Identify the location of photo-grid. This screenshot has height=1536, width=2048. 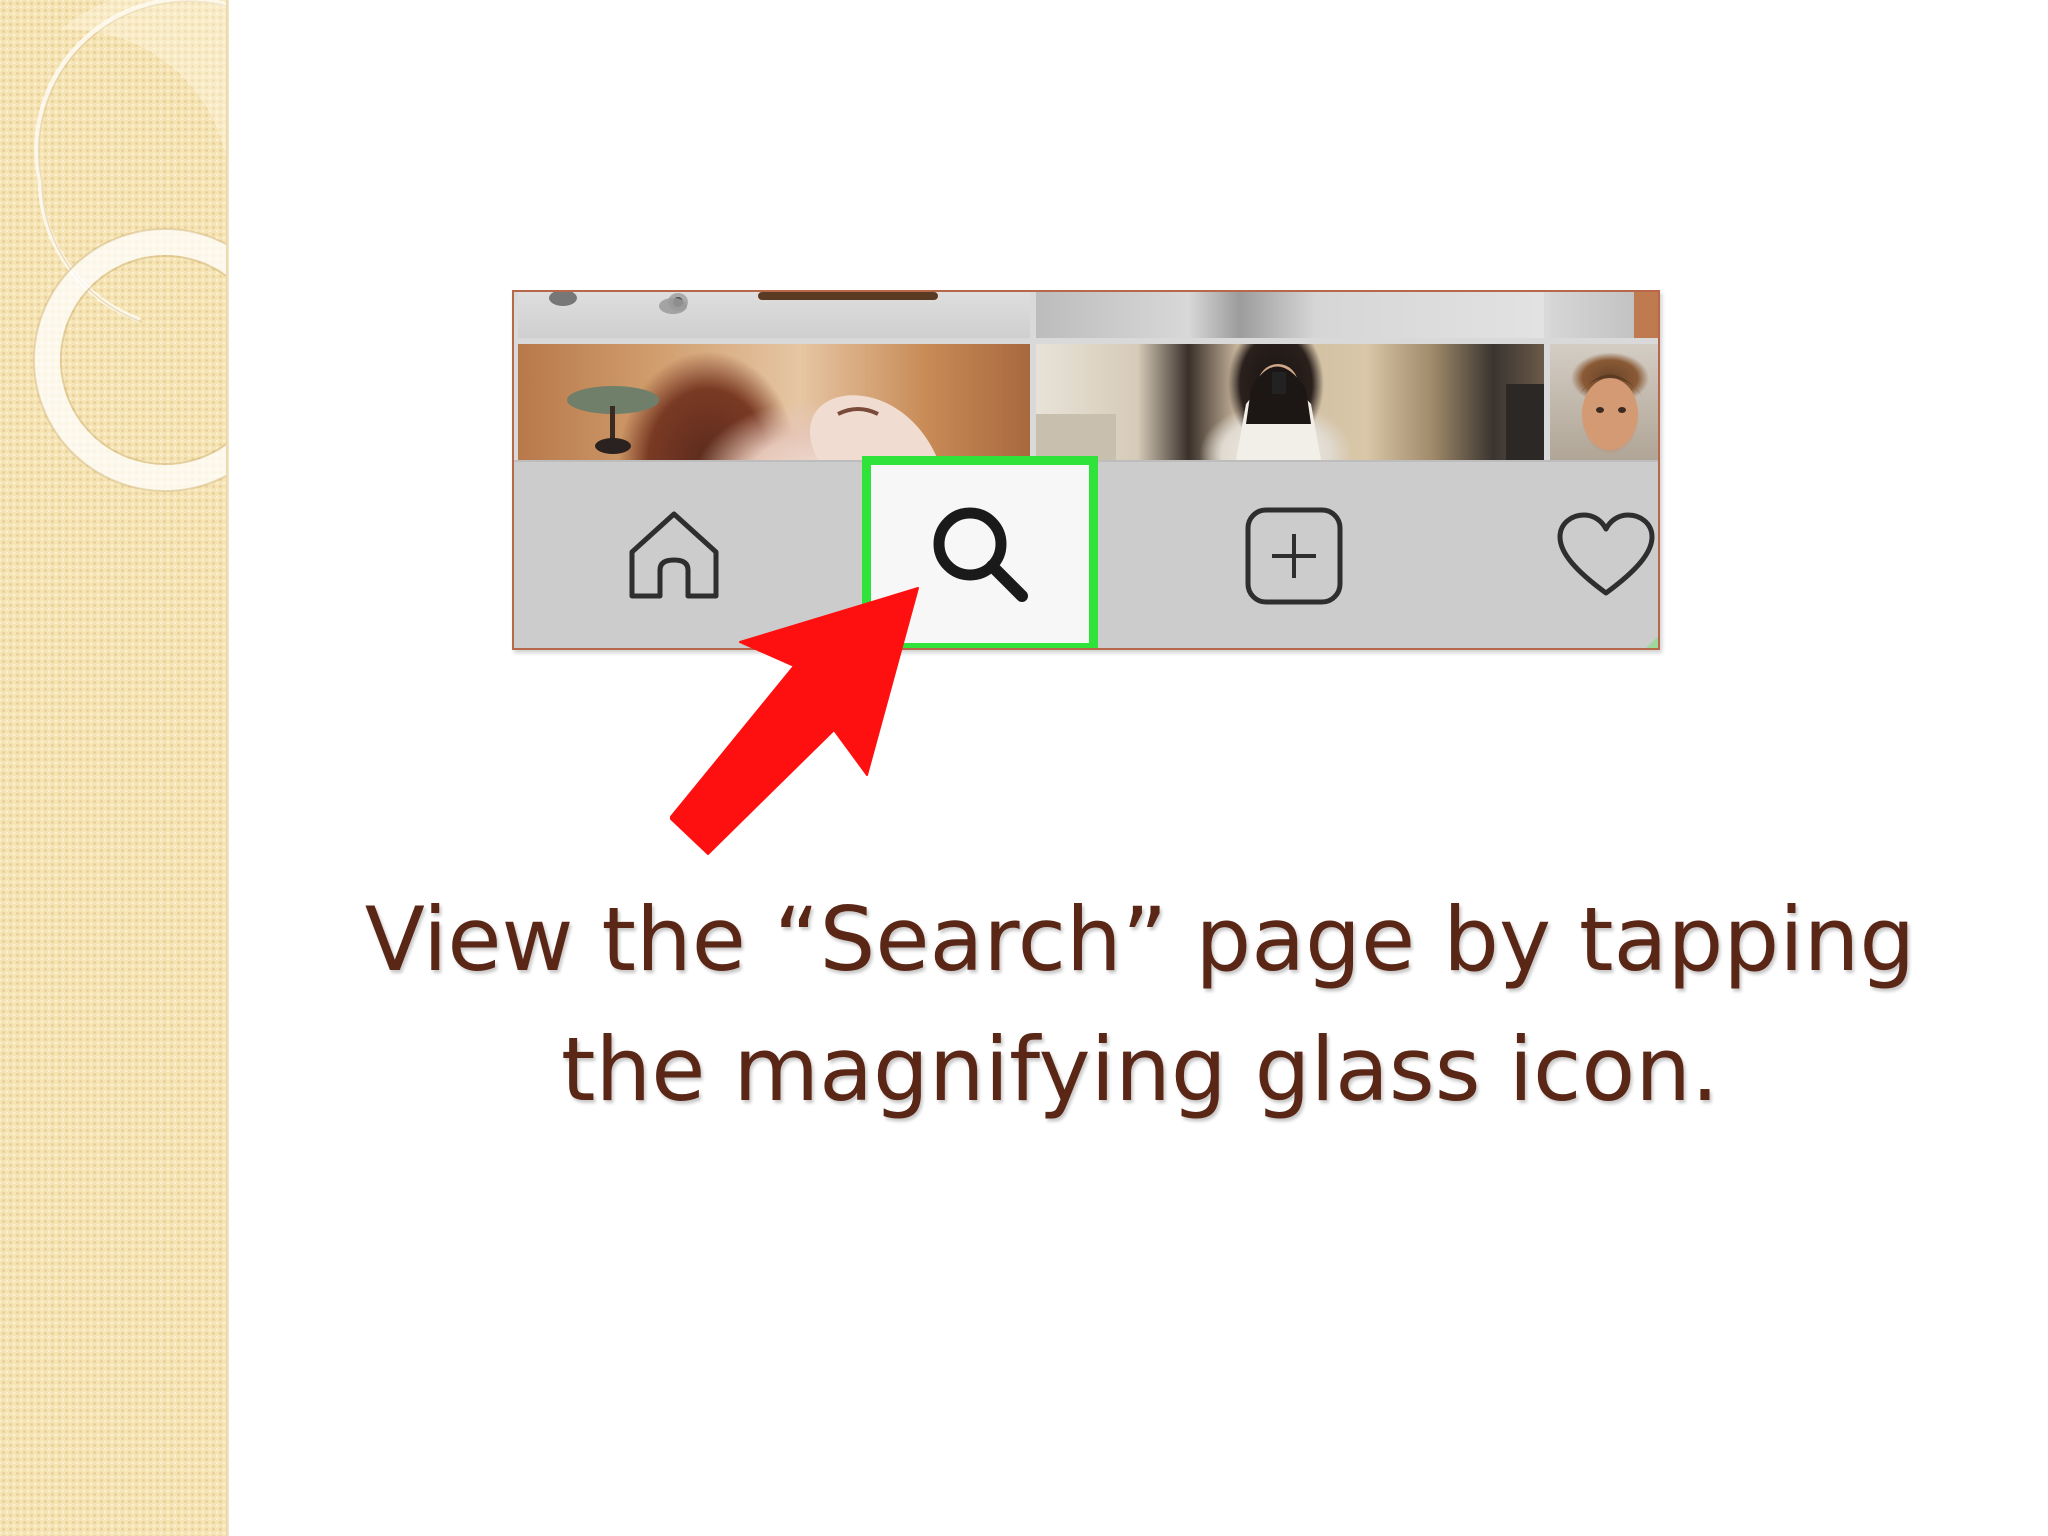
(1086, 376).